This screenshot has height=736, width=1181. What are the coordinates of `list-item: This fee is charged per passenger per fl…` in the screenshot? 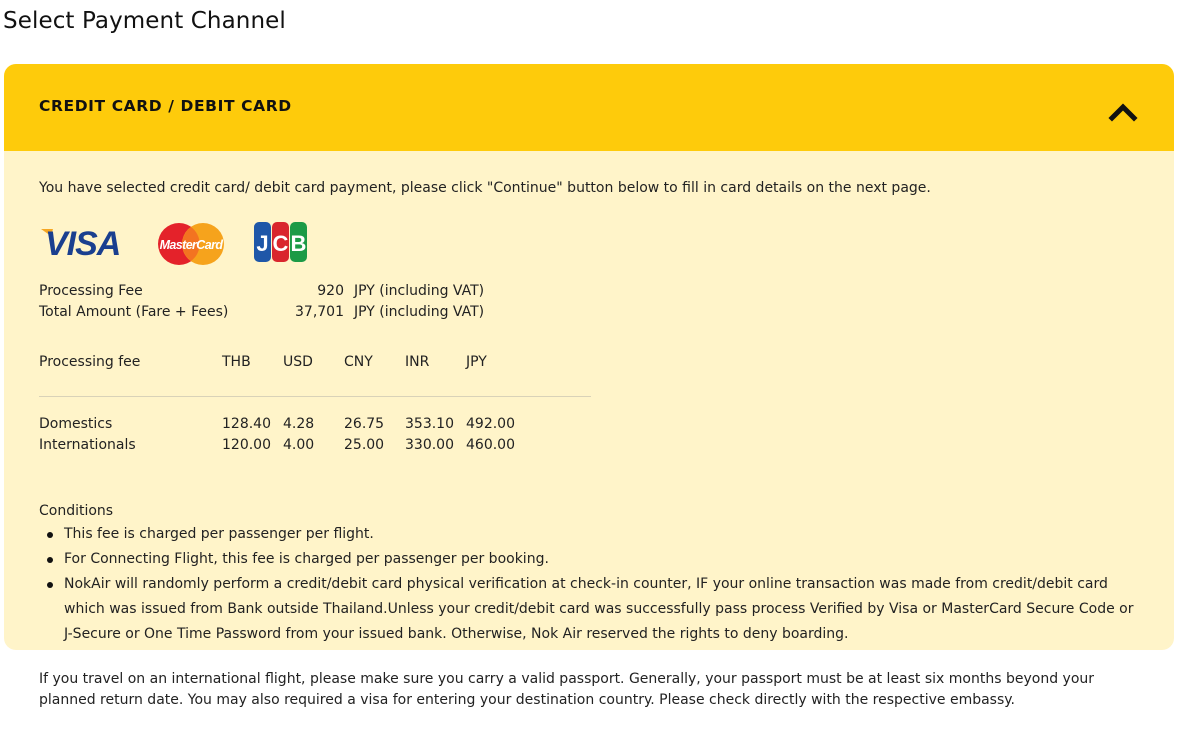 It's located at (586, 534).